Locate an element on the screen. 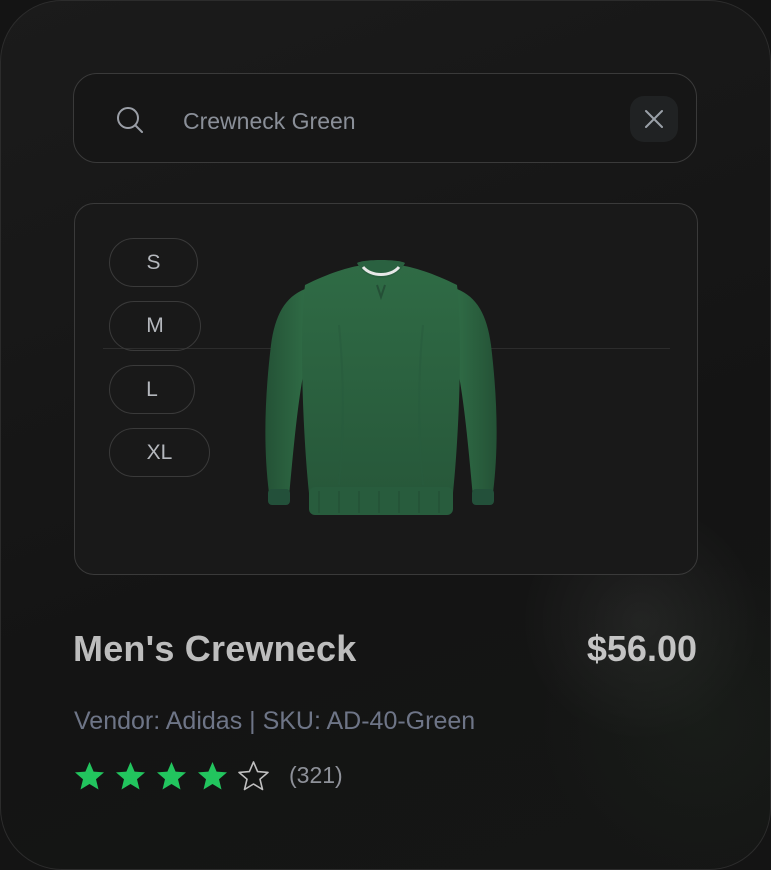 The width and height of the screenshot is (771, 870). star-rating is located at coordinates (175, 776).